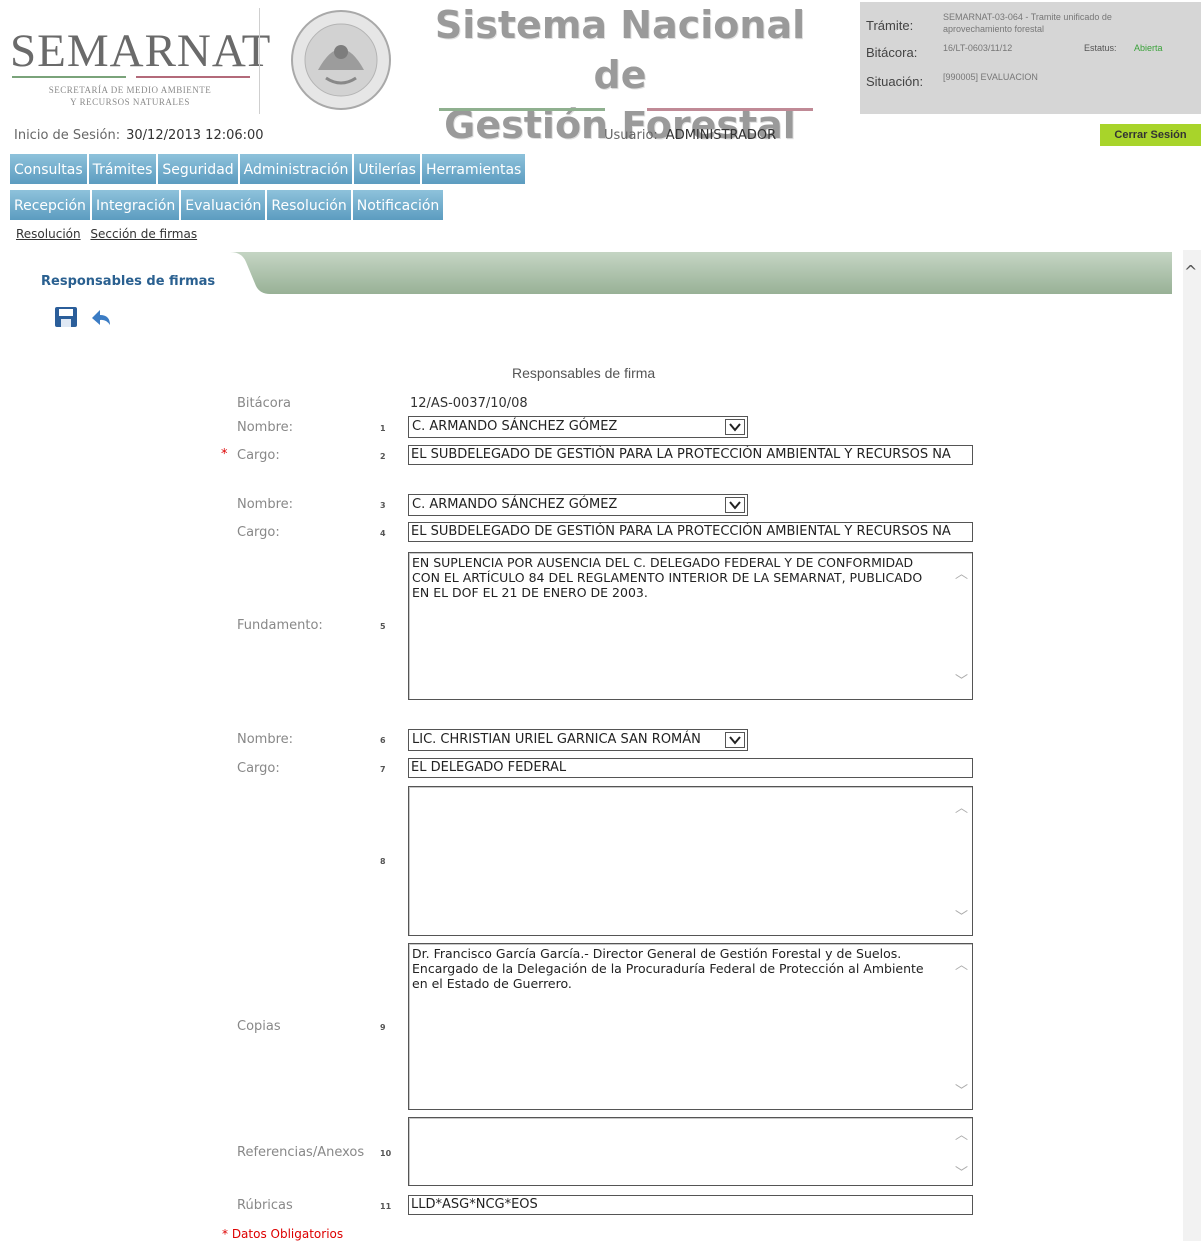 The width and height of the screenshot is (1201, 1241). I want to click on bitacora-label: Bitácora, so click(264, 403).